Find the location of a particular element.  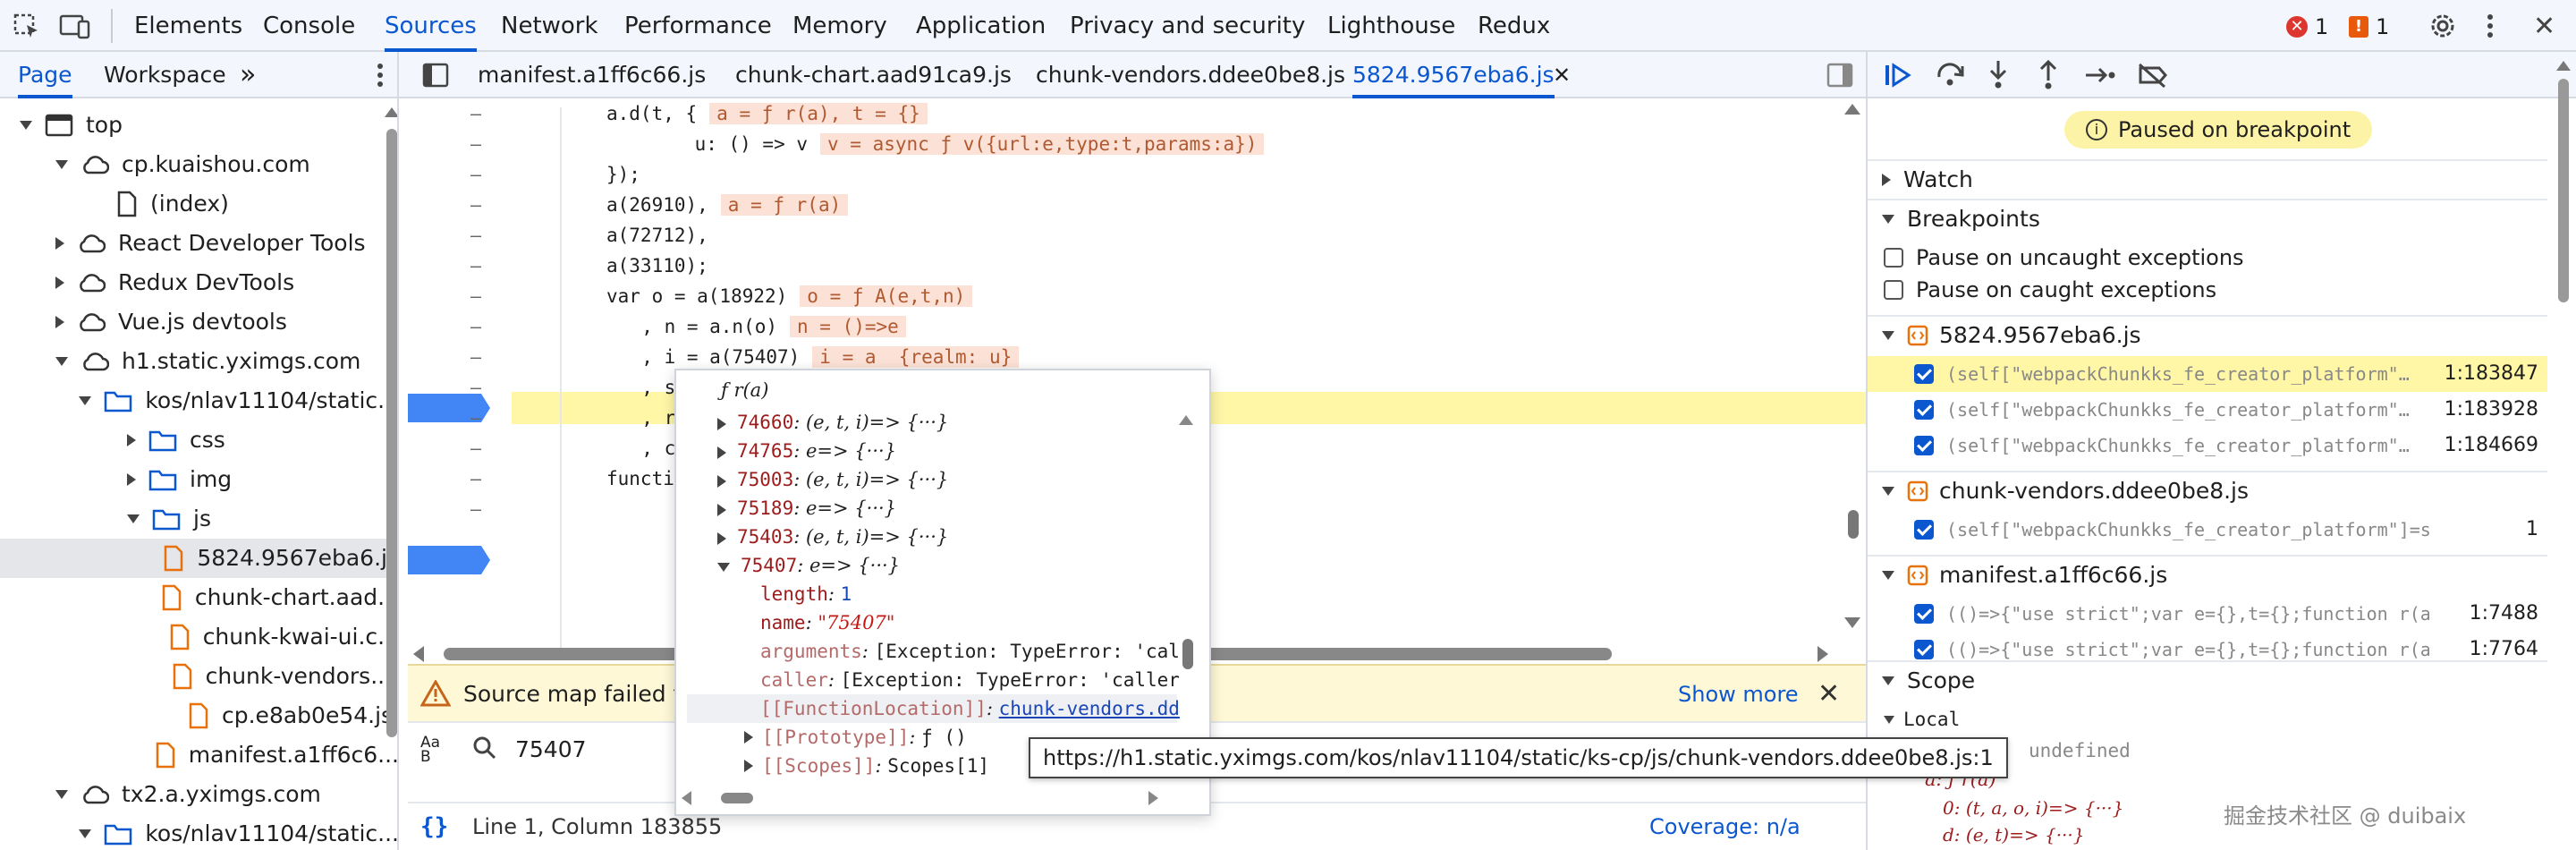

tree-item: h1.static.yximgs.com is located at coordinates (198, 362).